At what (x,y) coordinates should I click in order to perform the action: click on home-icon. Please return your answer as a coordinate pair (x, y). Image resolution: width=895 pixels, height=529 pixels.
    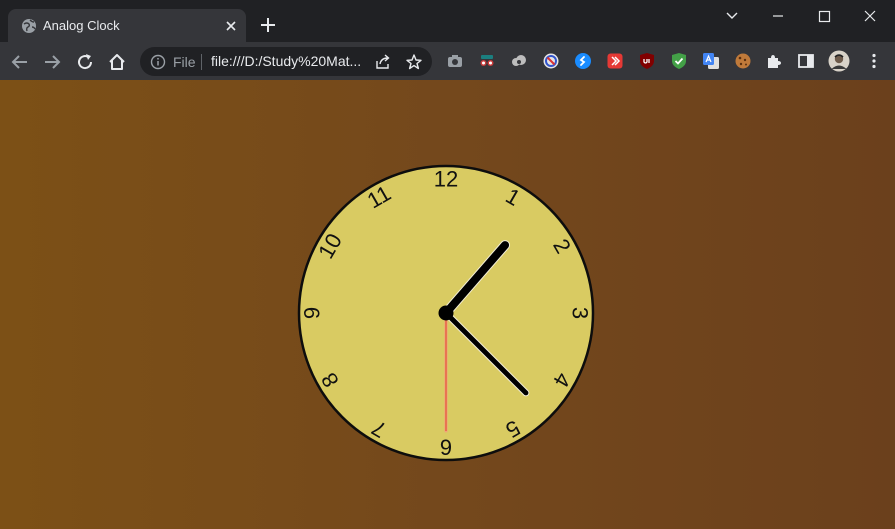
    Looking at the image, I should click on (117, 62).